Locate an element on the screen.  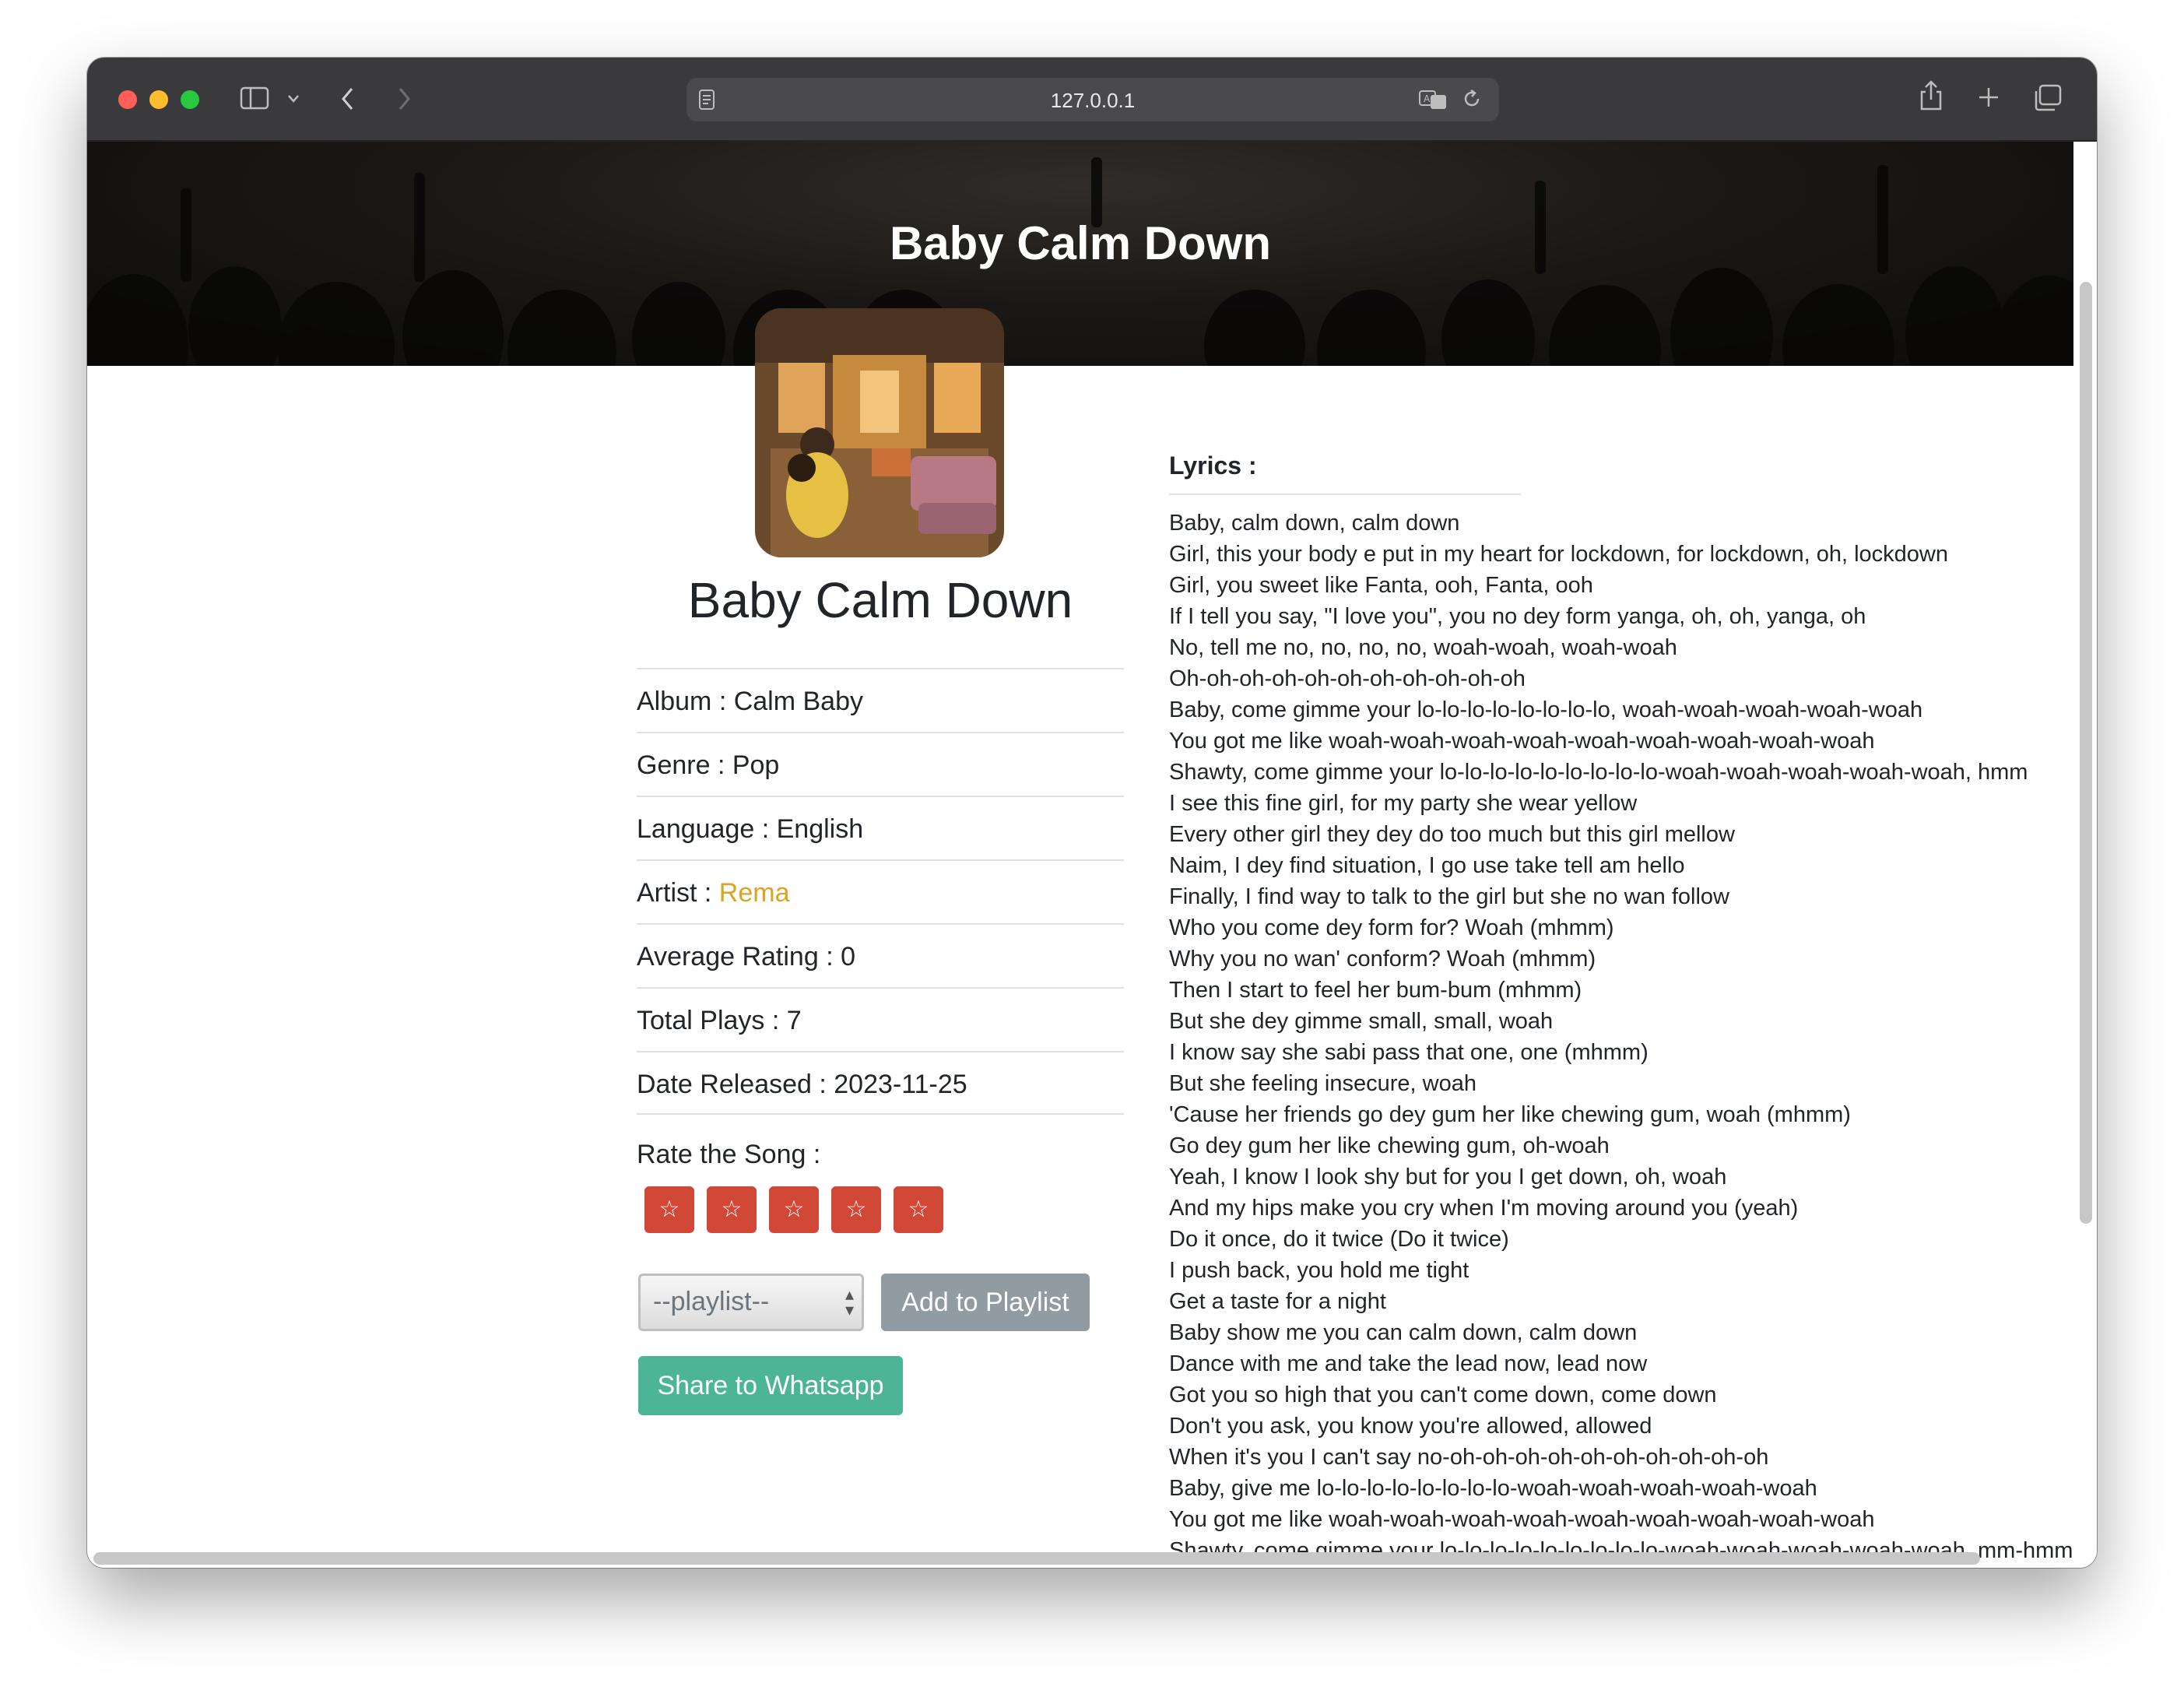
album-row: Album : Calm Baby is located at coordinates (880, 700).